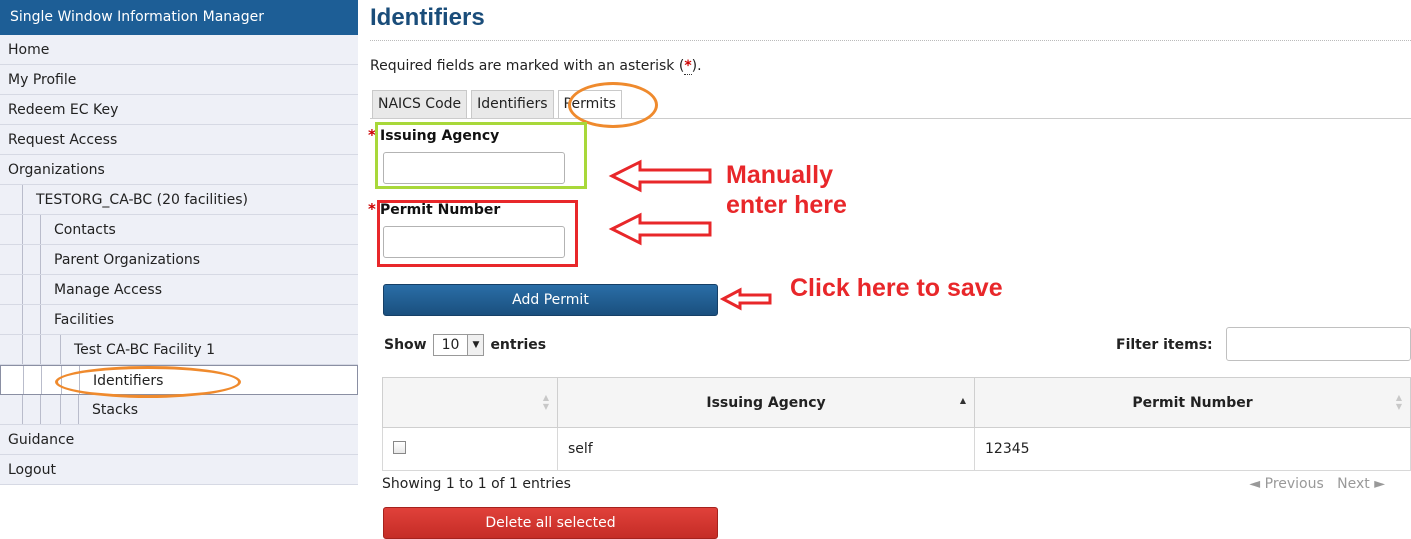 Image resolution: width=1411 pixels, height=539 pixels. I want to click on sidebar-item-label: Test CA-BC Facility 1, so click(145, 350).